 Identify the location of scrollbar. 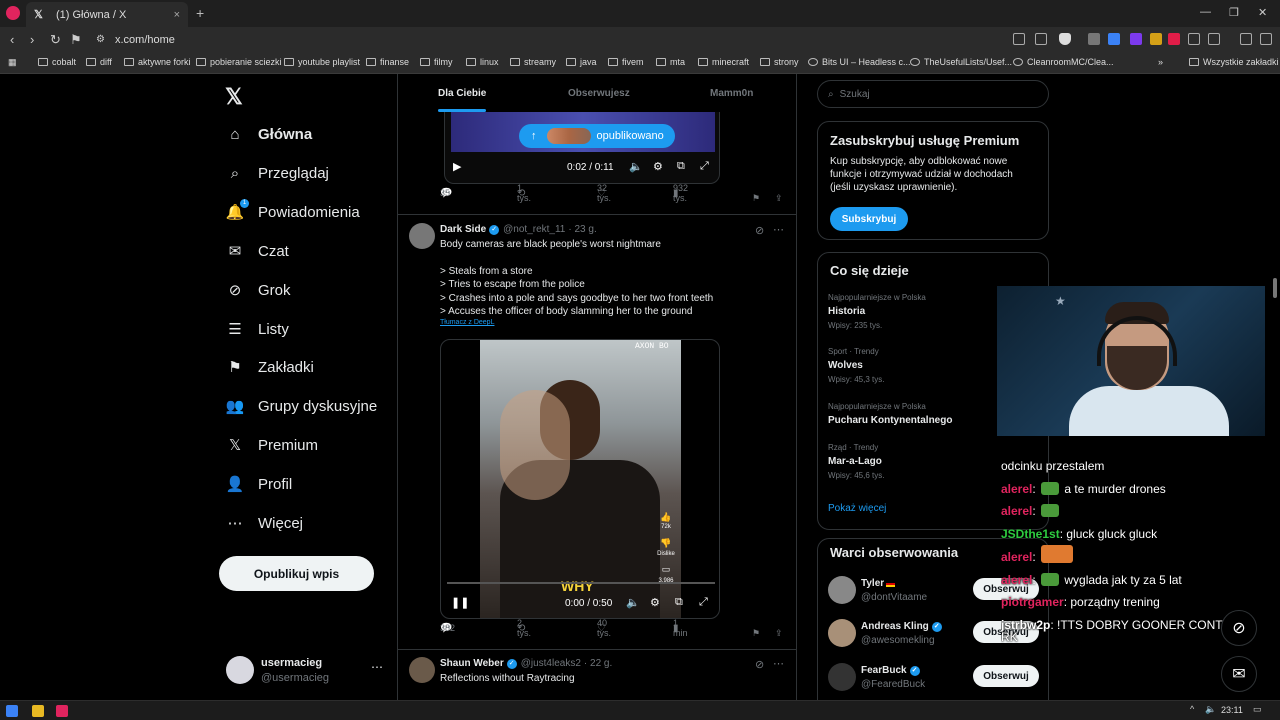
(1275, 288).